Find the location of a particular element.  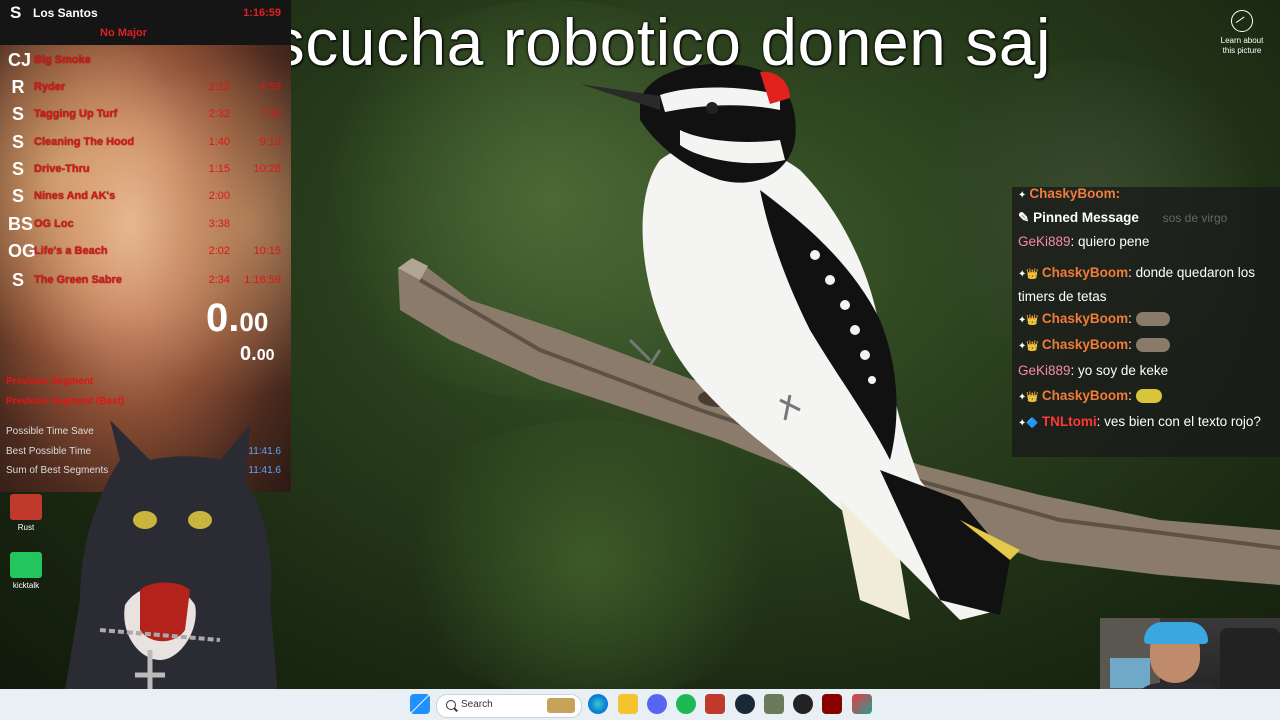

pinned-ghost-text: sos de virgo is located at coordinates (1195, 218).